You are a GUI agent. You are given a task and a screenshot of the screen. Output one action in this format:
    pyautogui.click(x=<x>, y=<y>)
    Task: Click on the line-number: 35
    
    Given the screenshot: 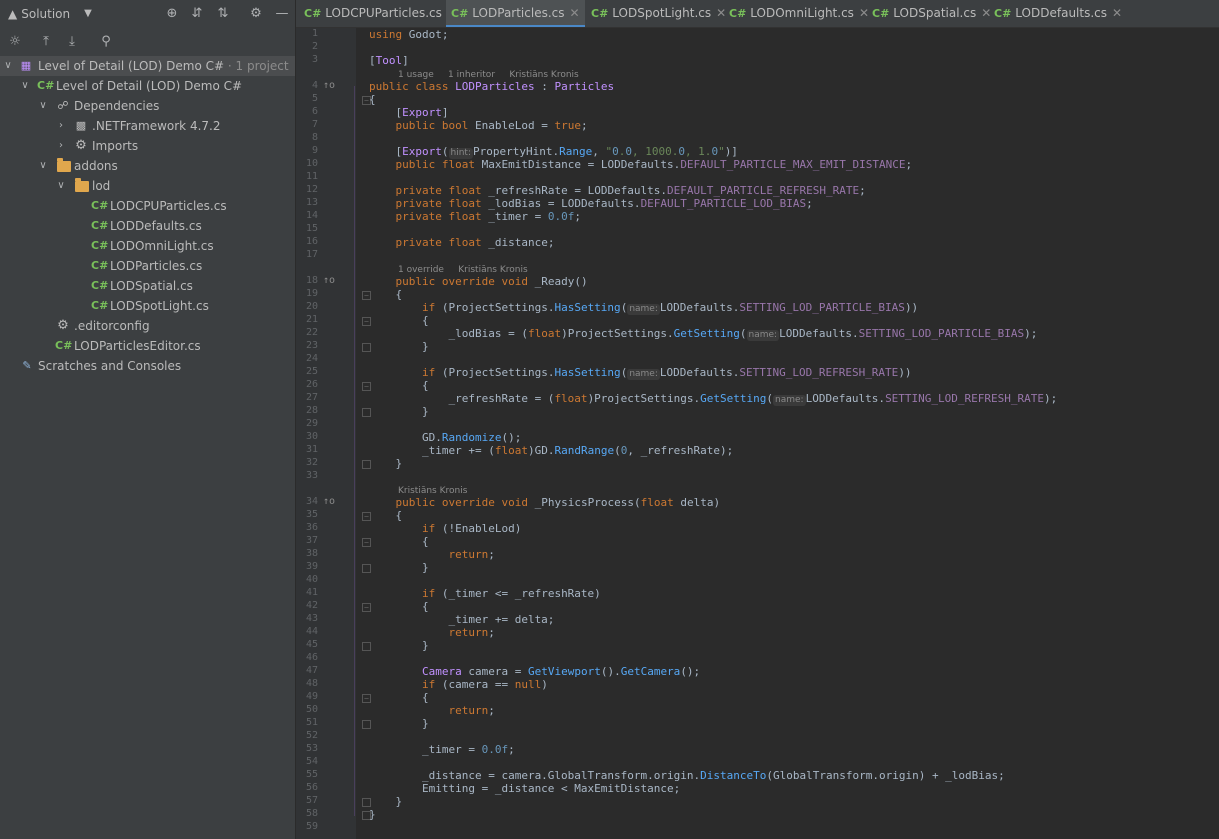 What is the action you would take?
    pyautogui.click(x=311, y=514)
    